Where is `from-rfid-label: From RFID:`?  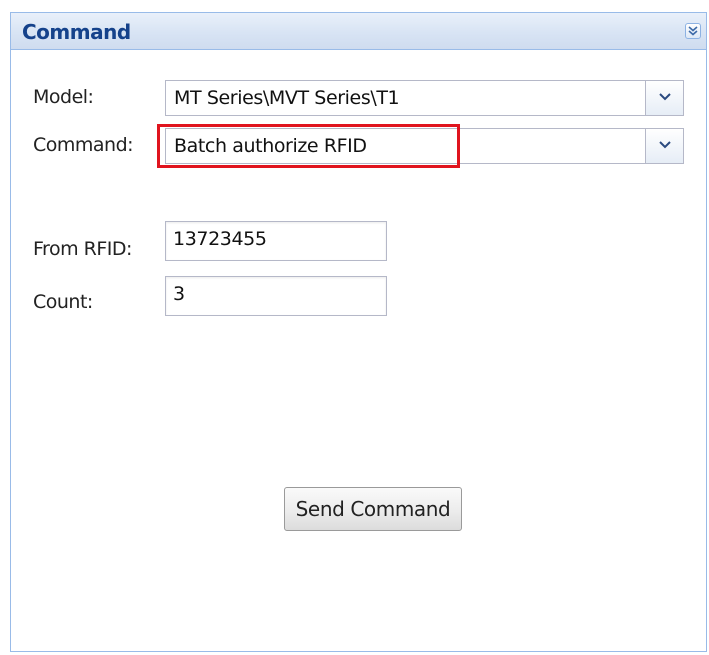 from-rfid-label: From RFID: is located at coordinates (82, 249).